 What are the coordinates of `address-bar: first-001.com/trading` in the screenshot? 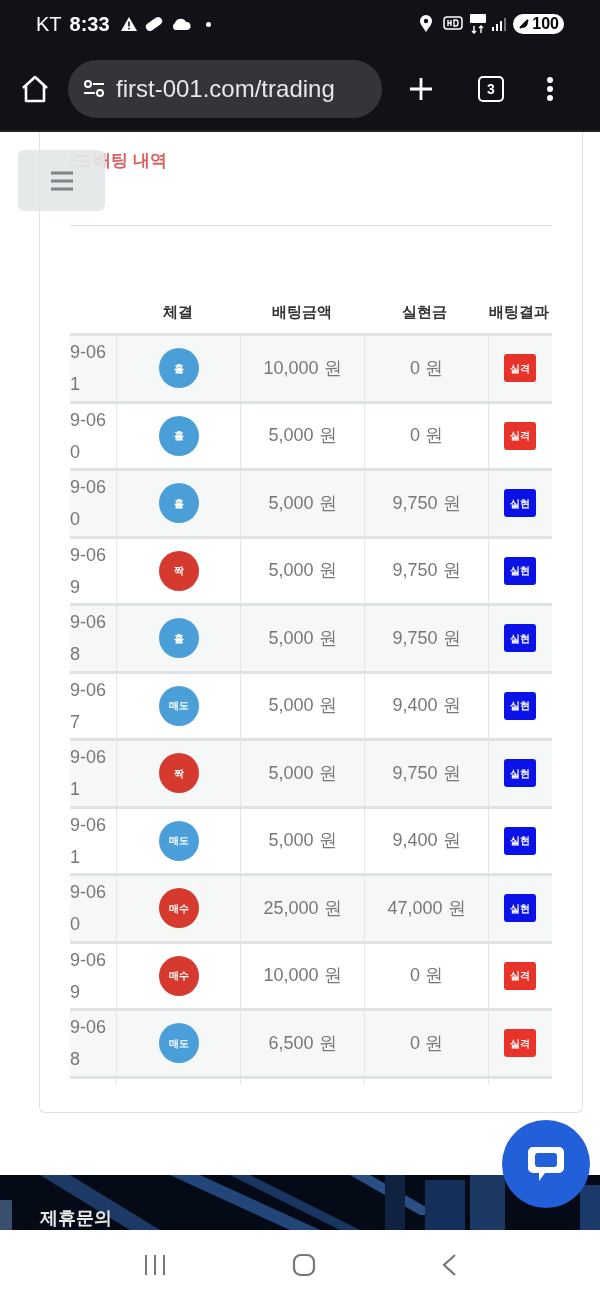 It's located at (225, 89).